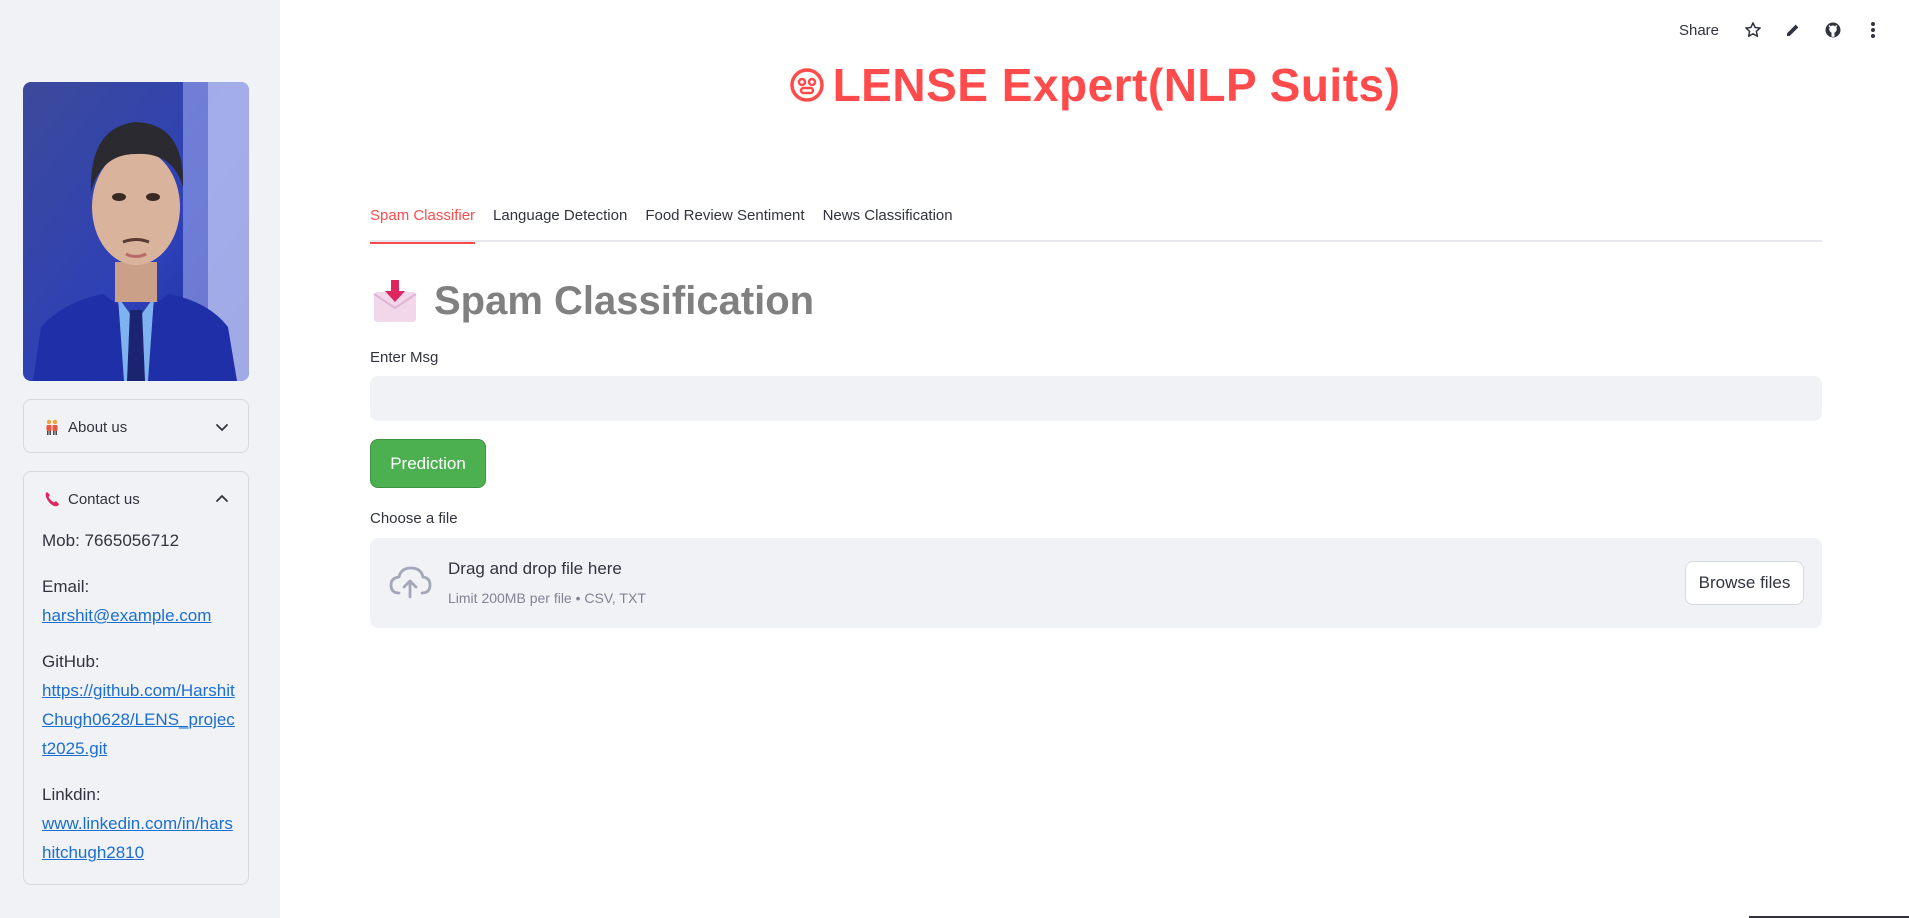 This screenshot has width=1909, height=918. I want to click on avatar, so click(136, 231).